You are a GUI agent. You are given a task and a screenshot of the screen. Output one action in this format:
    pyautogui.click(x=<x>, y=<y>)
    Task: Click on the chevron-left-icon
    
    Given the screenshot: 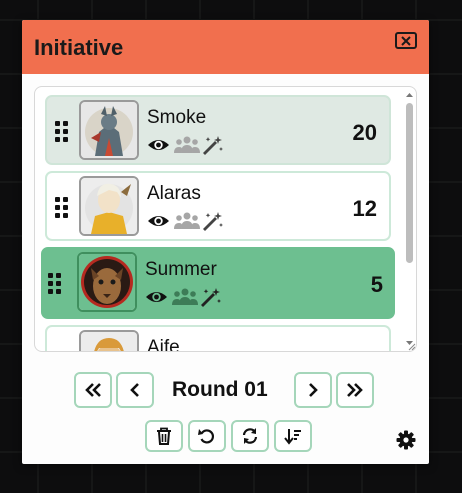 What is the action you would take?
    pyautogui.click(x=134, y=390)
    